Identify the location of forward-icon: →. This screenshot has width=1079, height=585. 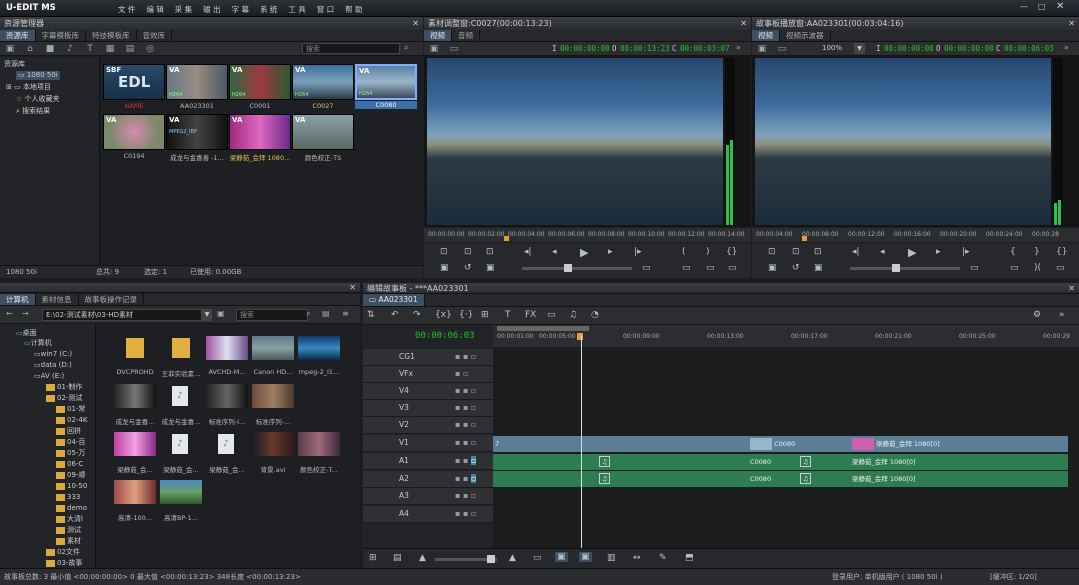
(25, 313).